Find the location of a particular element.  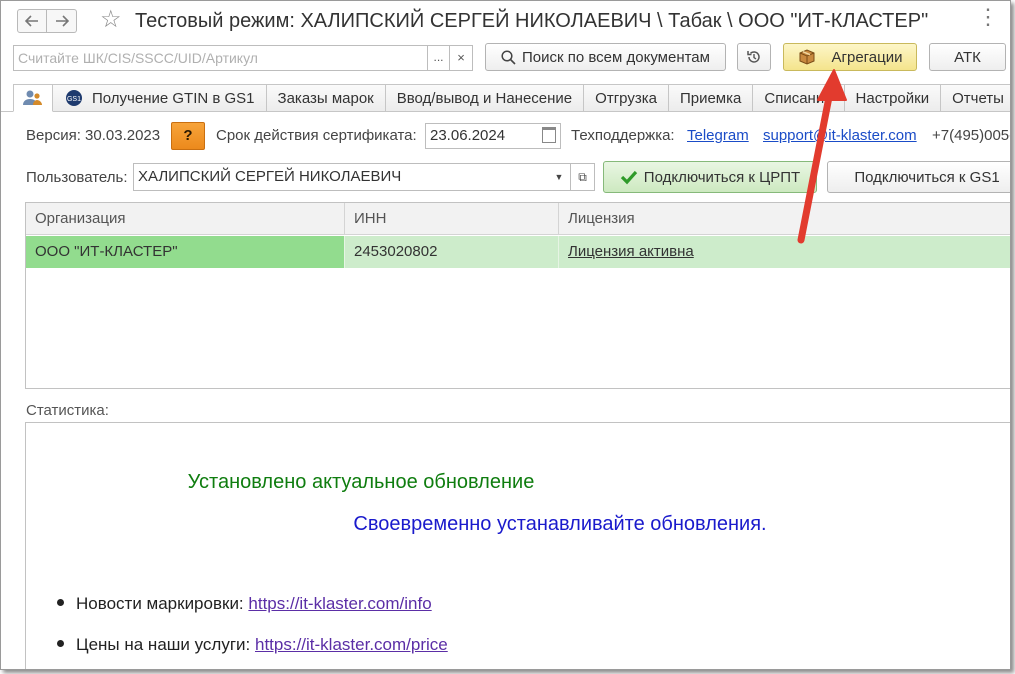

aggregation-button: Агрегации is located at coordinates (850, 57).